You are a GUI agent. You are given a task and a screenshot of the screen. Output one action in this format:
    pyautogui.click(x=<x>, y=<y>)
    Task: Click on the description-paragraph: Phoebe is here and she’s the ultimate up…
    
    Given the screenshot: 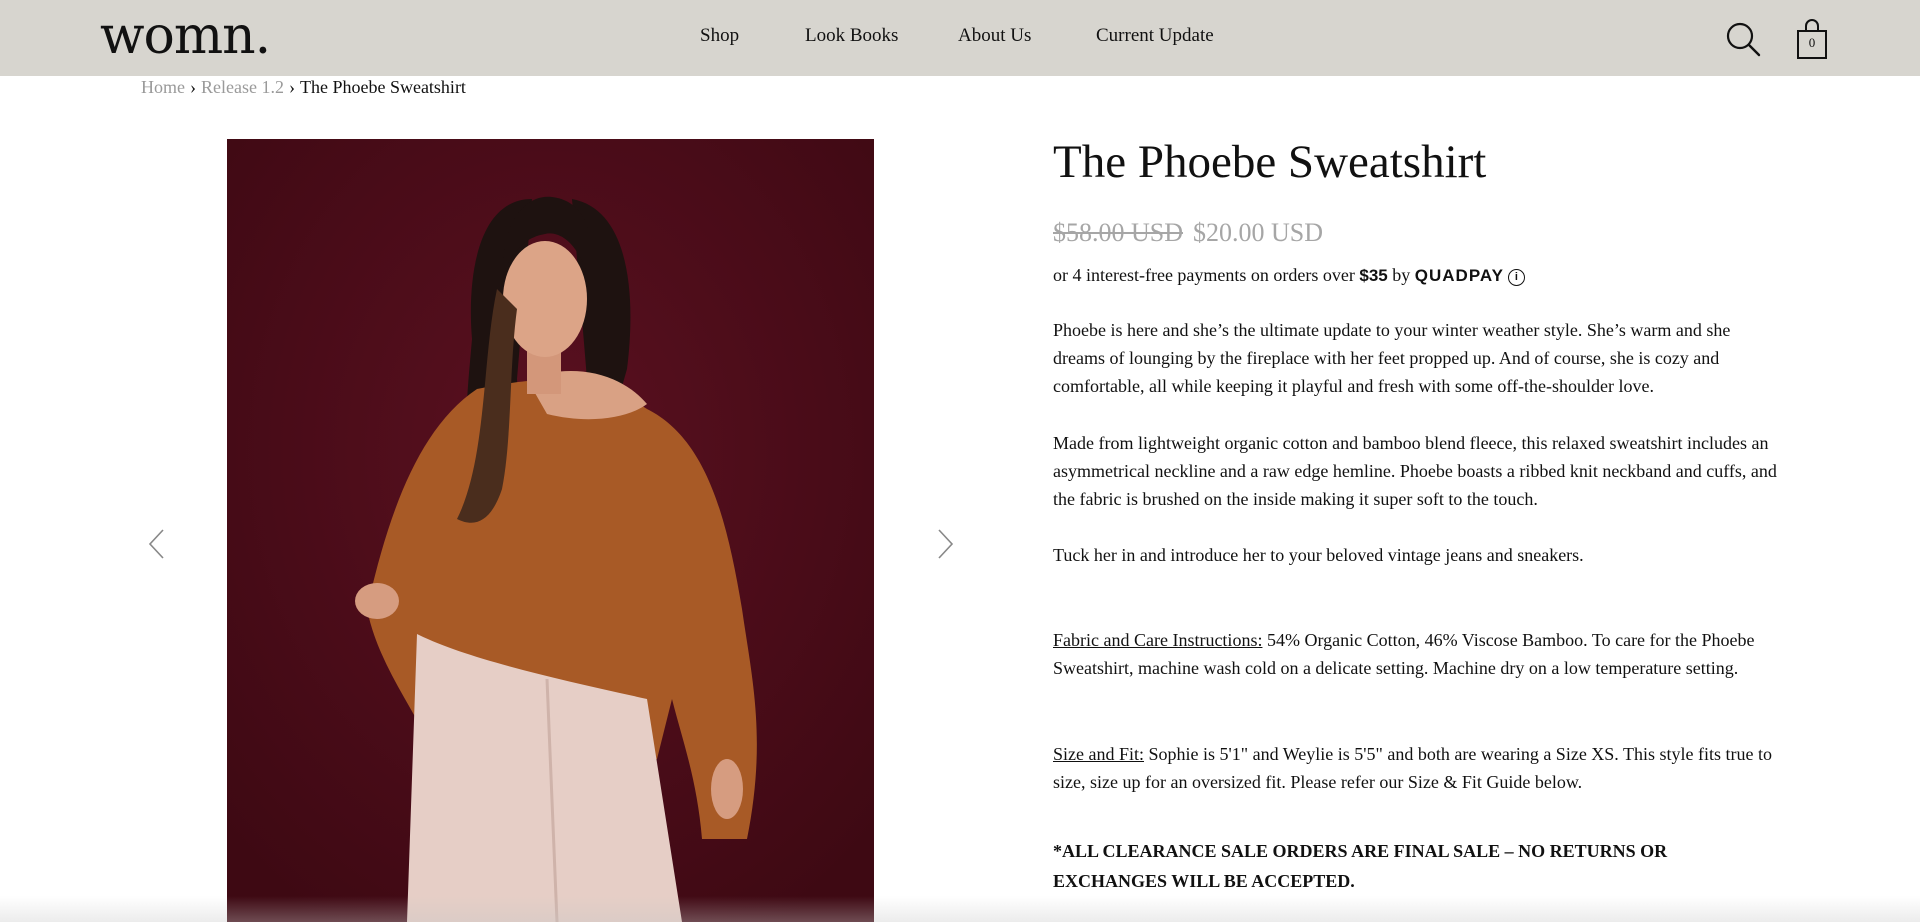 What is the action you would take?
    pyautogui.click(x=1392, y=358)
    